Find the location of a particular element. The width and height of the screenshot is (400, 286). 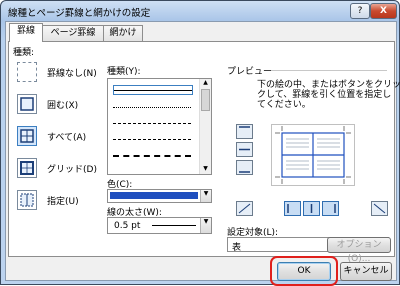

close-button: X is located at coordinates (383, 11).